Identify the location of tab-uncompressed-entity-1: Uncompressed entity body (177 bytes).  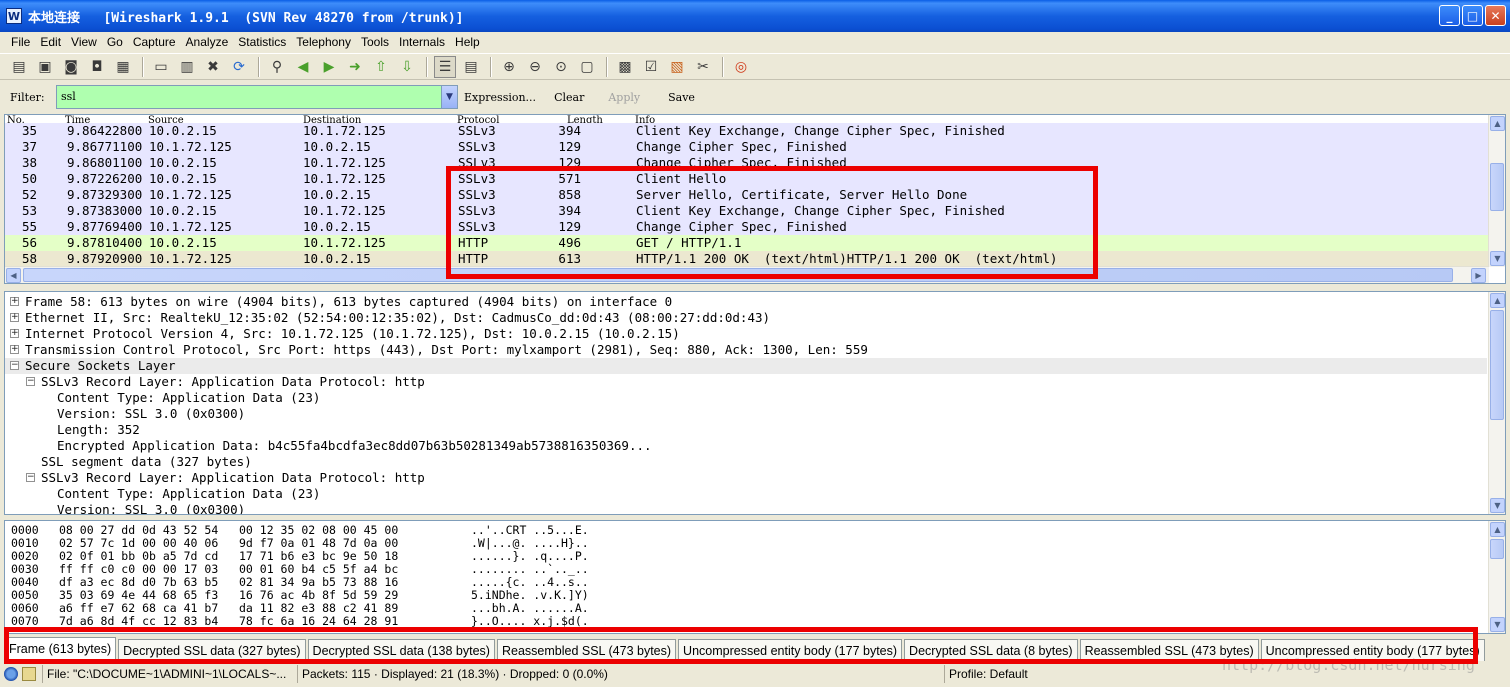
(790, 650).